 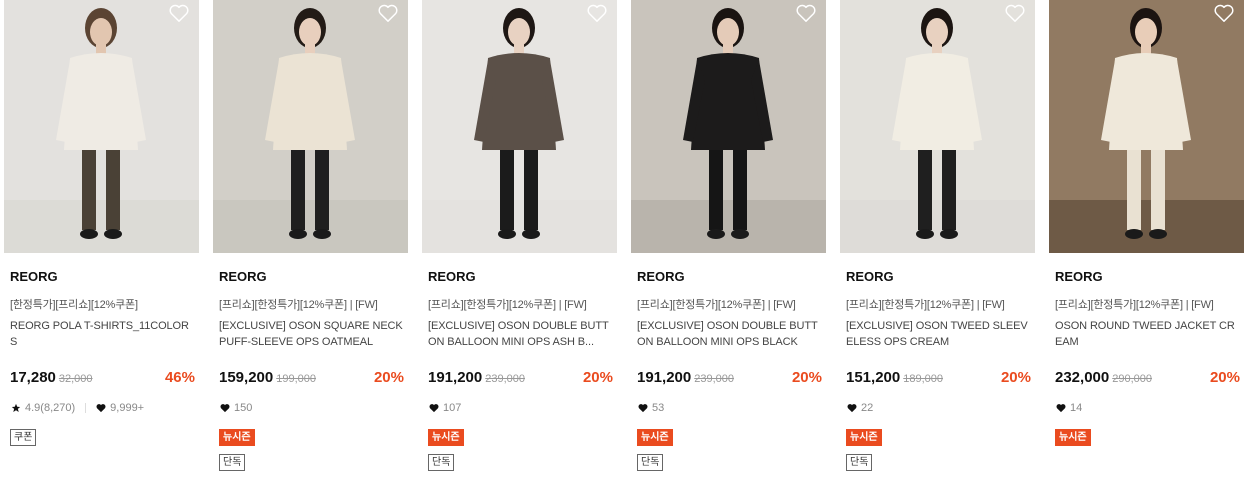 What do you see at coordinates (86, 408) in the screenshot?
I see `divider` at bounding box center [86, 408].